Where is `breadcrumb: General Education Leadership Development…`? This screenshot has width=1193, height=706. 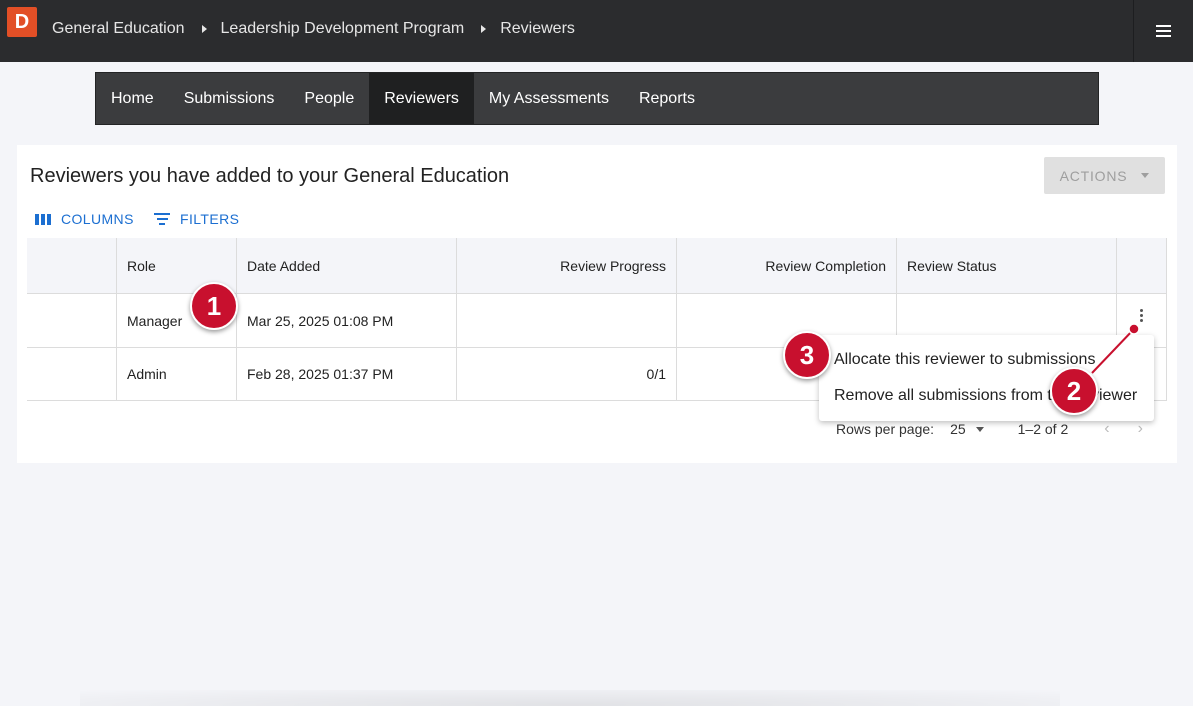 breadcrumb: General Education Leadership Development… is located at coordinates (313, 29).